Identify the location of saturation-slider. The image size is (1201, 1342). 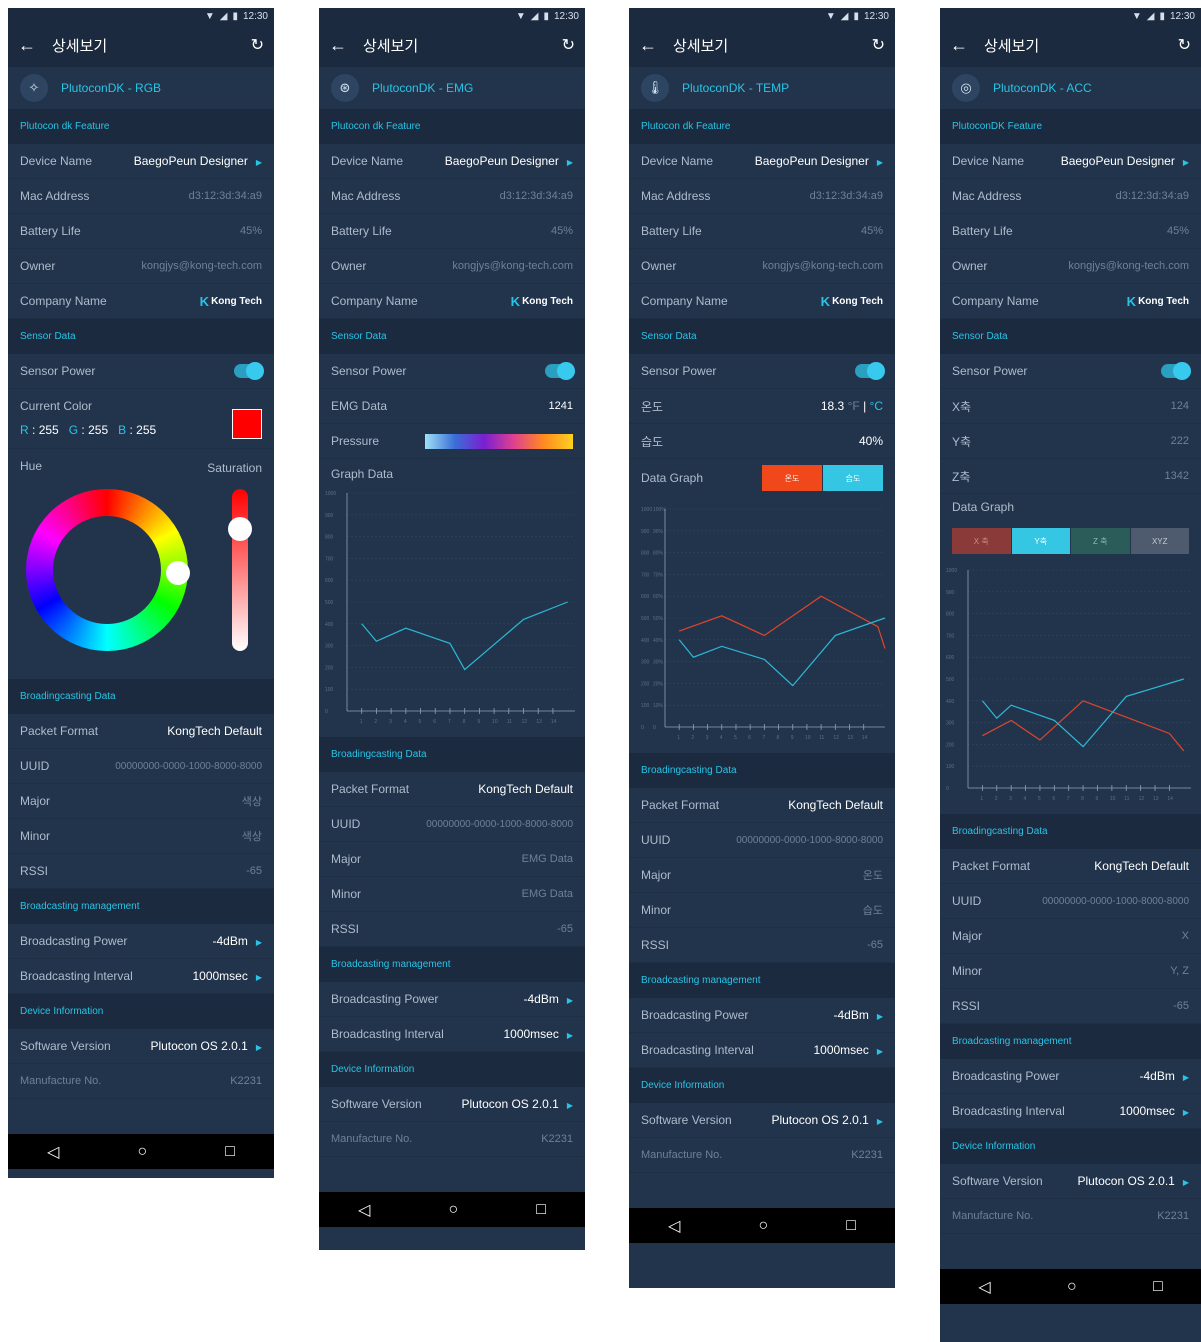
(240, 570).